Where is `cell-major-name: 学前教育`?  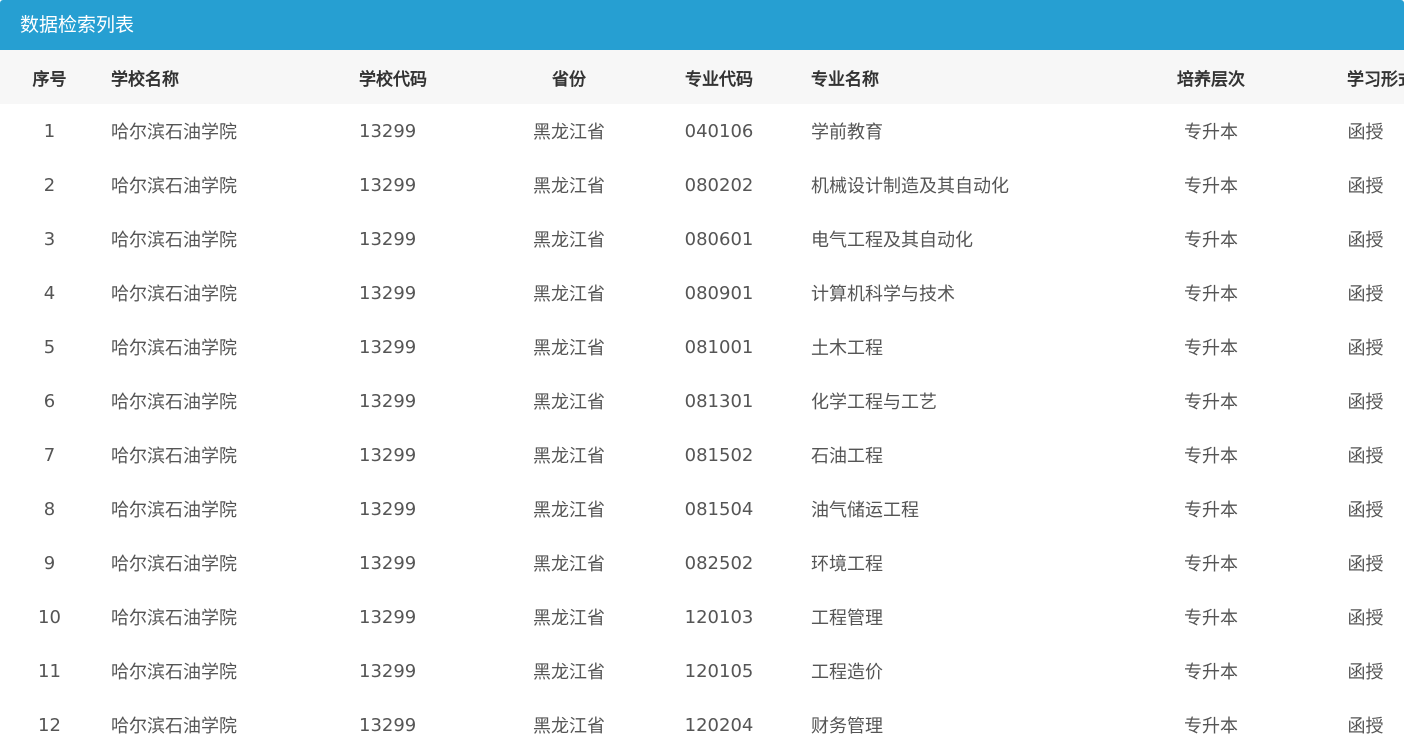
cell-major-name: 学前教育 is located at coordinates (847, 132).